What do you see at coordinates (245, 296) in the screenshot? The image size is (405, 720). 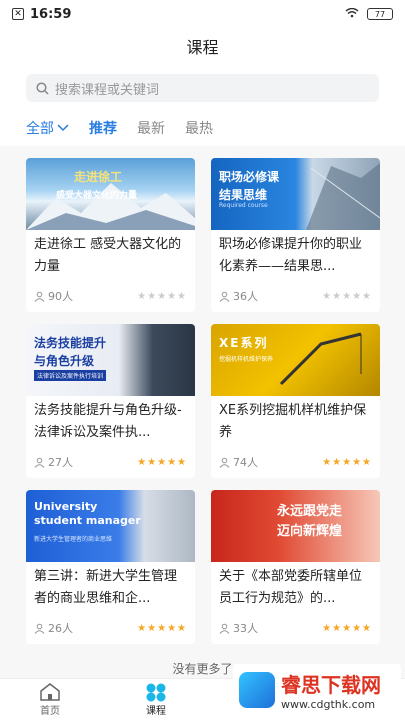 I see `learner-count: 36人` at bounding box center [245, 296].